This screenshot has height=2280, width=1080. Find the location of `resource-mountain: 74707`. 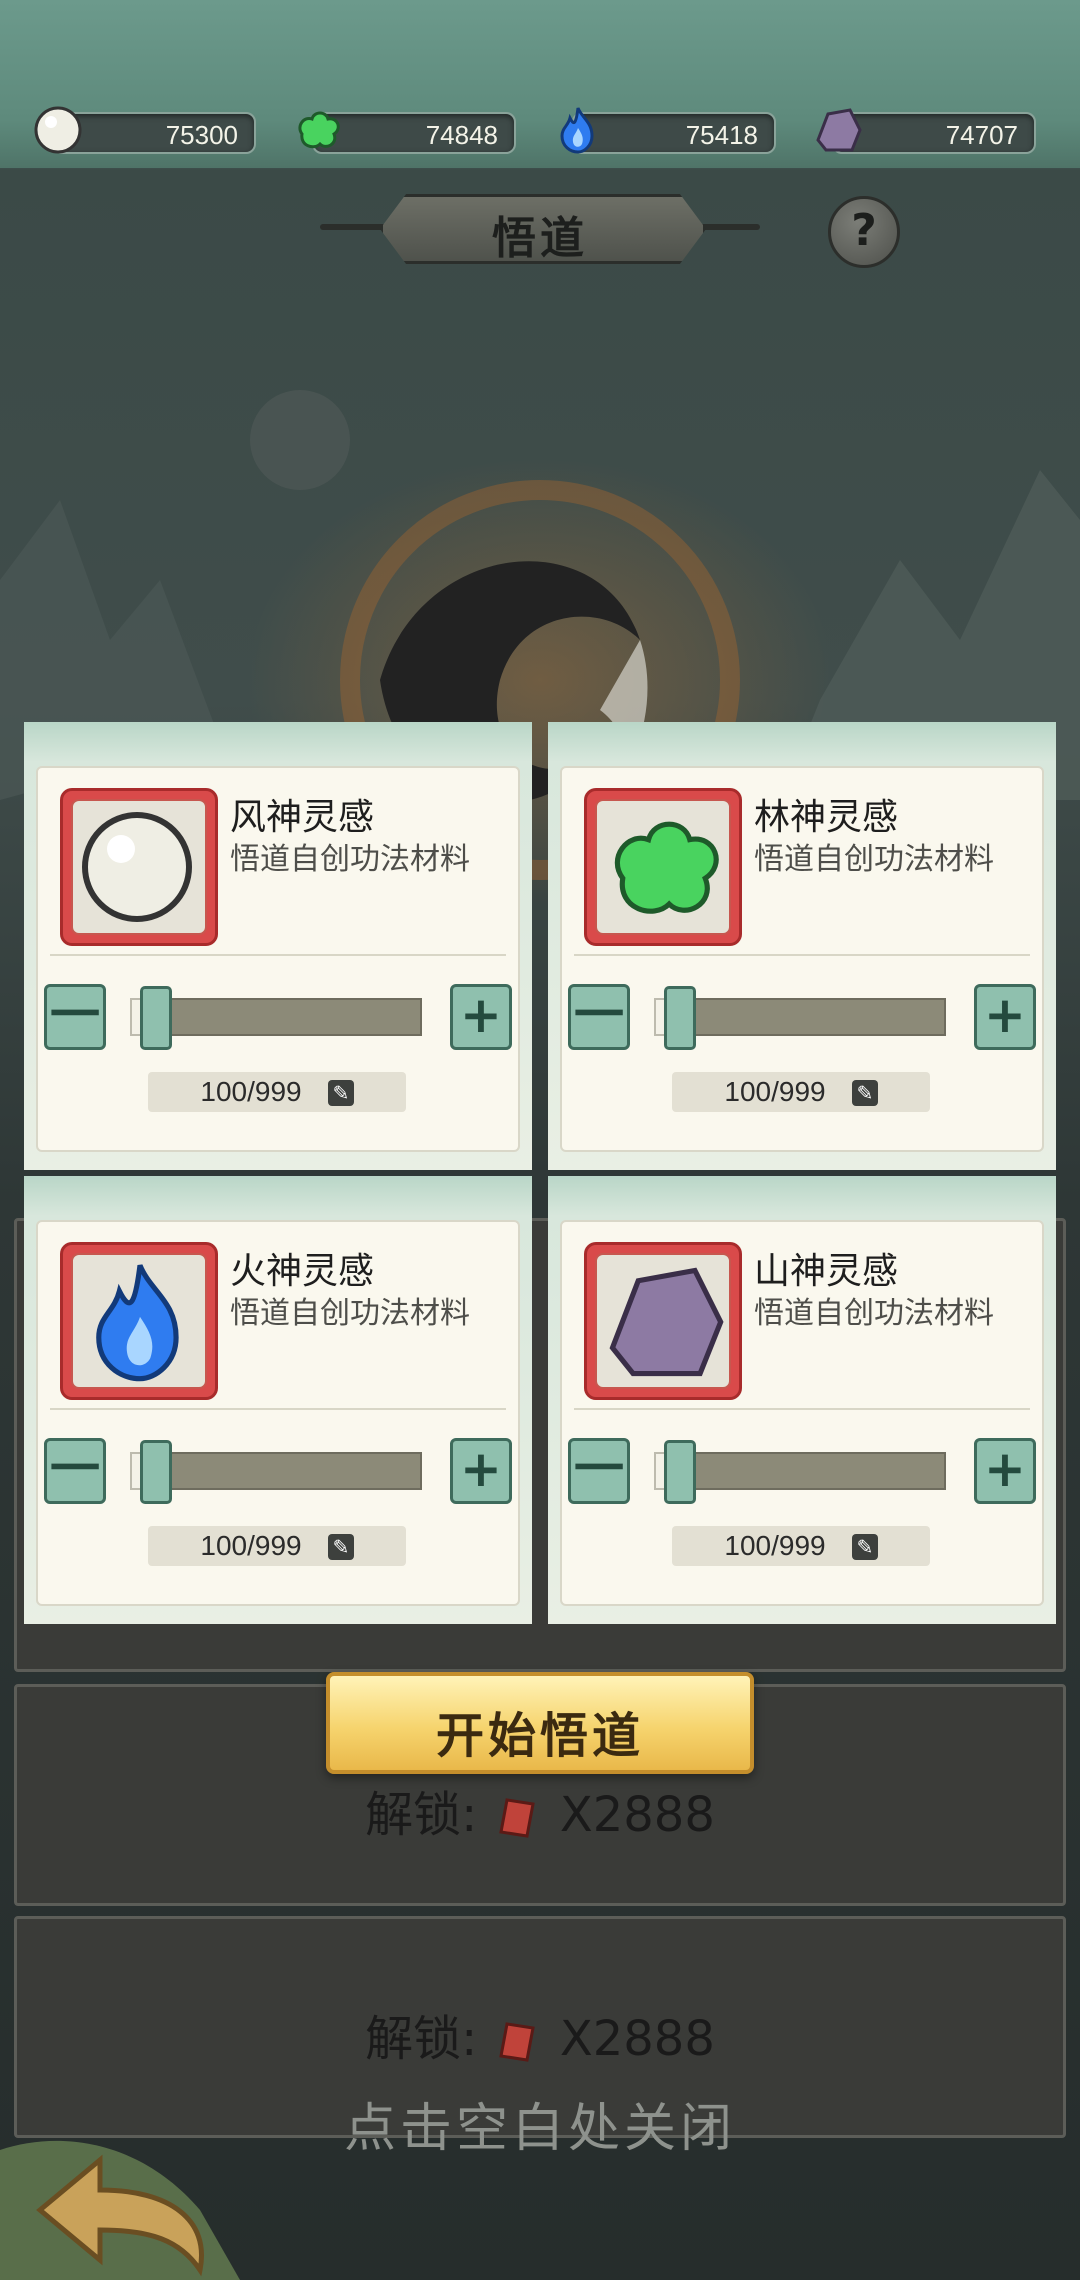

resource-mountain: 74707 is located at coordinates (924, 131).